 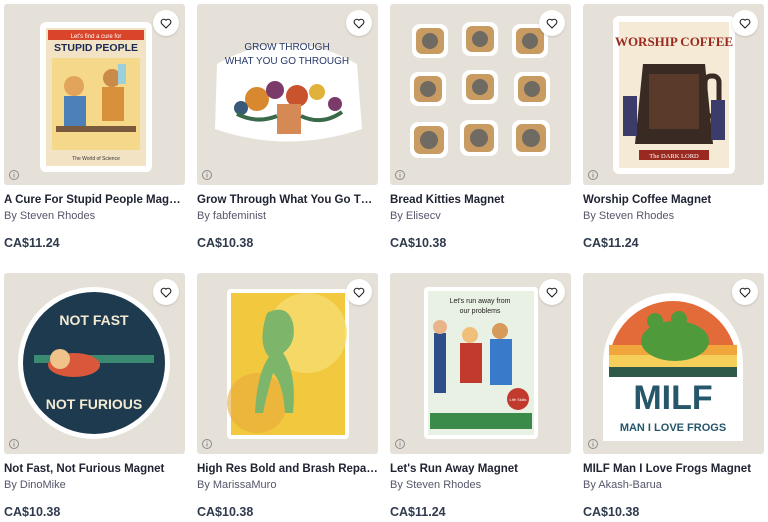 What do you see at coordinates (287, 485) in the screenshot?
I see `product-artist: By MarissaMuro` at bounding box center [287, 485].